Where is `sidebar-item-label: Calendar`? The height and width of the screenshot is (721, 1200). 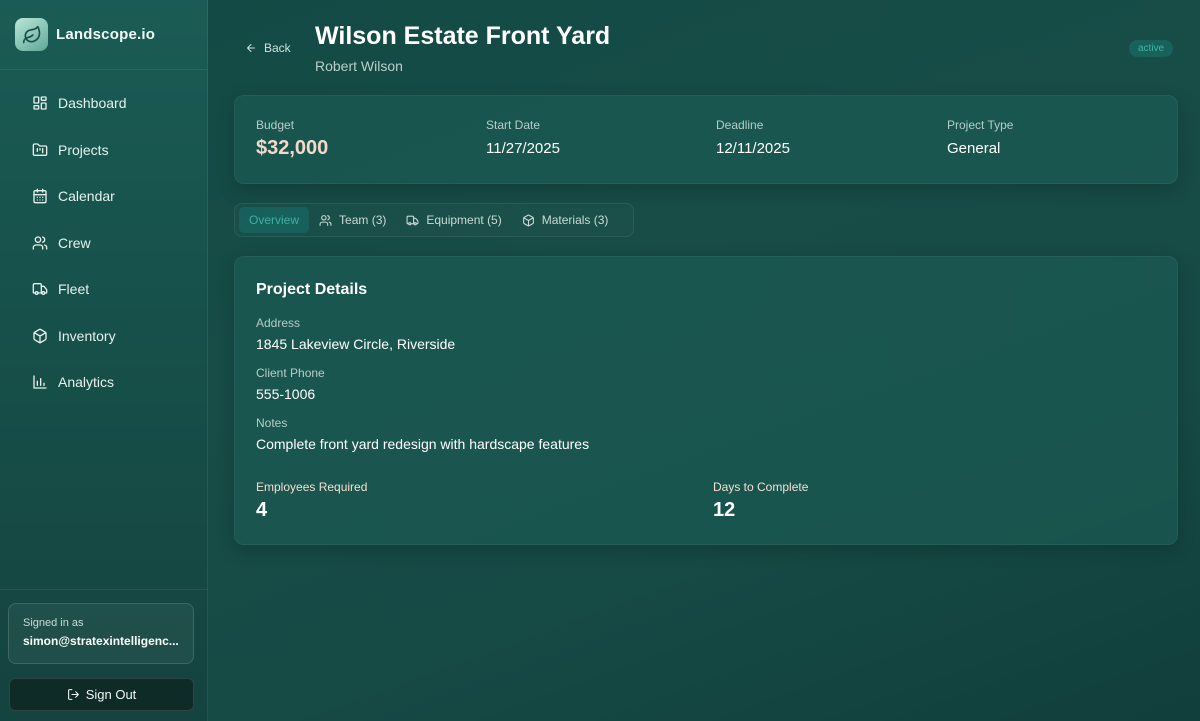
sidebar-item-label: Calendar is located at coordinates (86, 196).